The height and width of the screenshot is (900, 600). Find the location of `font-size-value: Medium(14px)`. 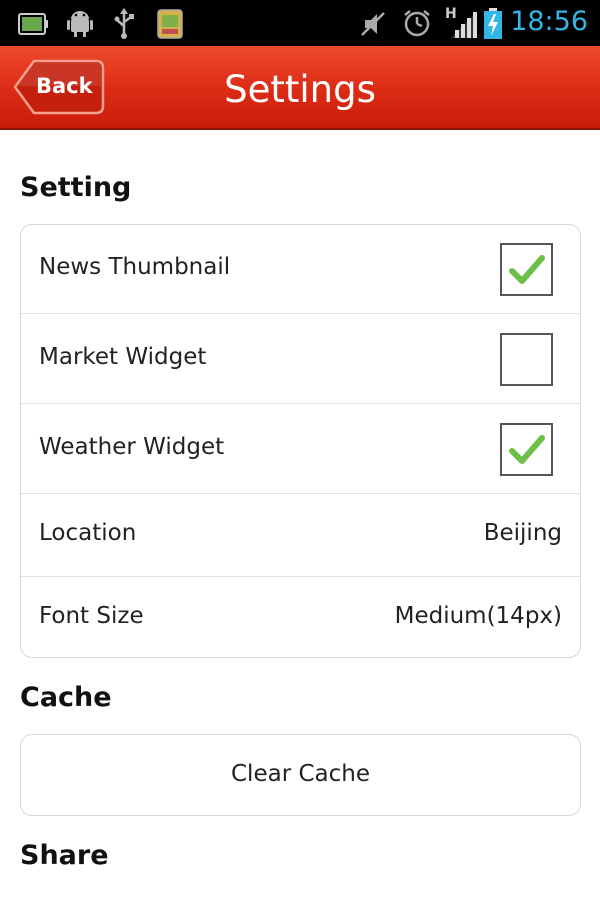

font-size-value: Medium(14px) is located at coordinates (478, 616).